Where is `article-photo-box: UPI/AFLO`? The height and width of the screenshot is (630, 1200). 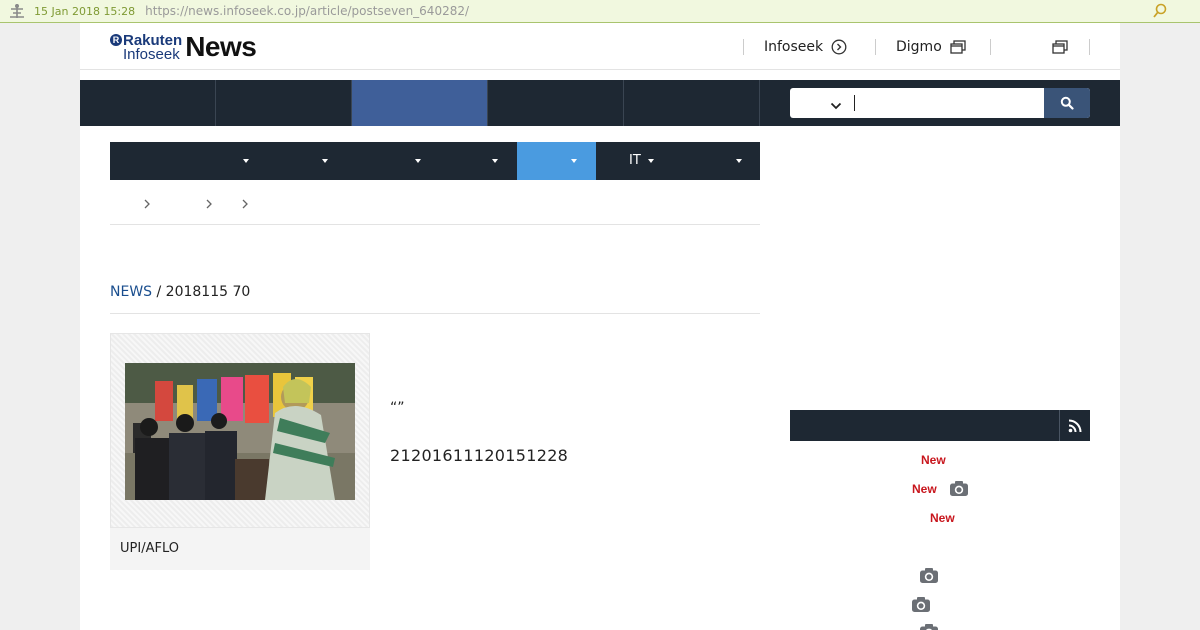 article-photo-box: UPI/AFLO is located at coordinates (240, 451).